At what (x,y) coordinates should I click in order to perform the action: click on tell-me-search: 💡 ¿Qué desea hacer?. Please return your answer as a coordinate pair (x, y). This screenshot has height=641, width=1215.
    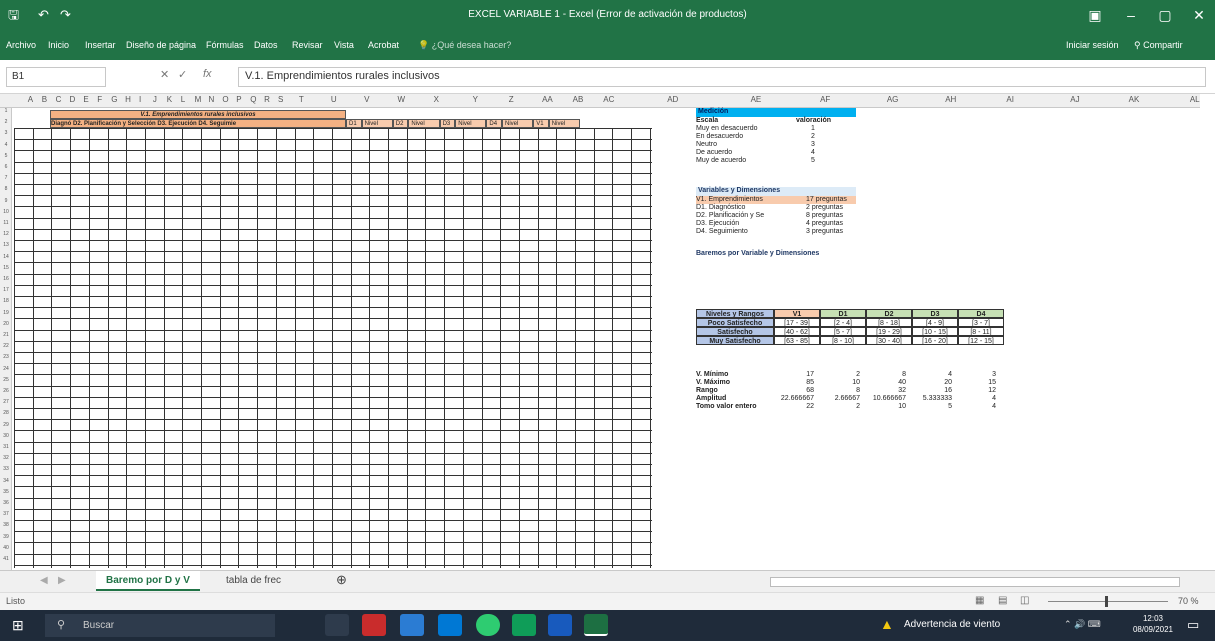
    Looking at the image, I should click on (464, 45).